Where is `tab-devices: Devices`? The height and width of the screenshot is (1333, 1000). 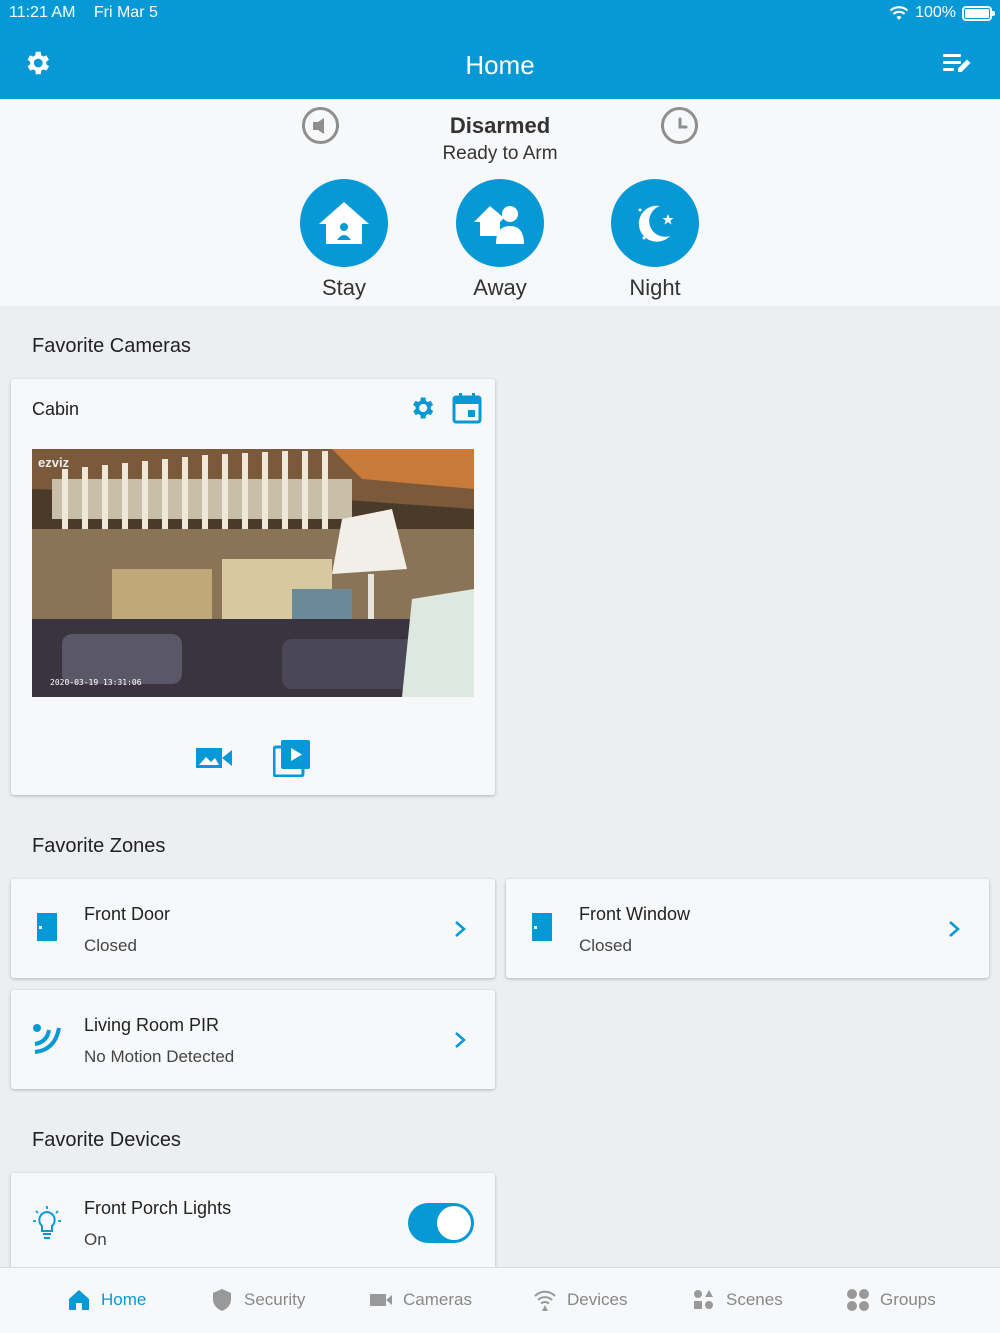 tab-devices: Devices is located at coordinates (580, 1300).